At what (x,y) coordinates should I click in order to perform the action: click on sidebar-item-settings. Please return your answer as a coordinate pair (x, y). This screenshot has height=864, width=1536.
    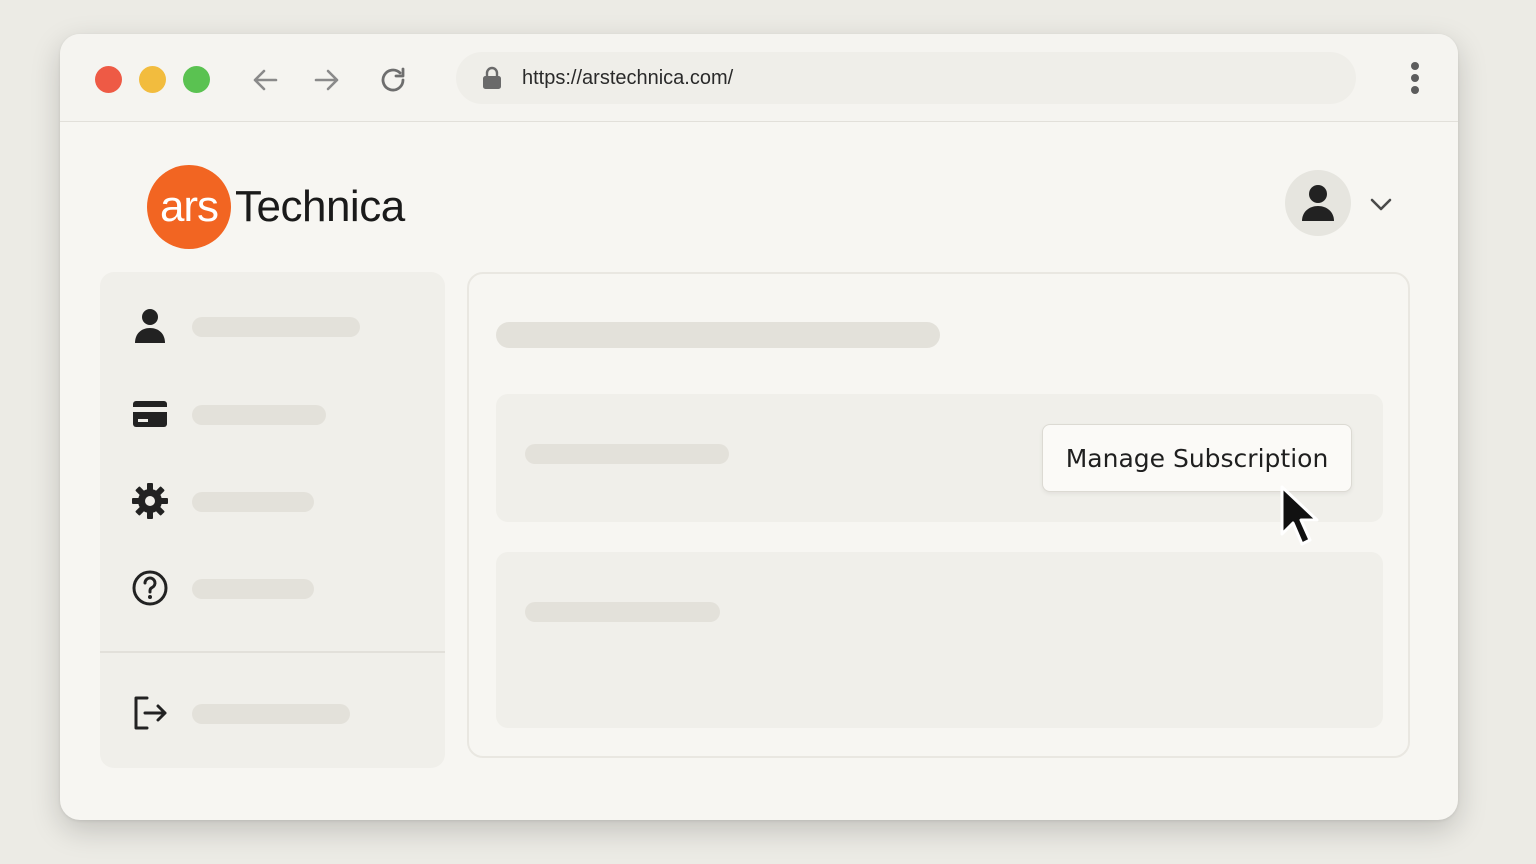
    Looking at the image, I should click on (150, 501).